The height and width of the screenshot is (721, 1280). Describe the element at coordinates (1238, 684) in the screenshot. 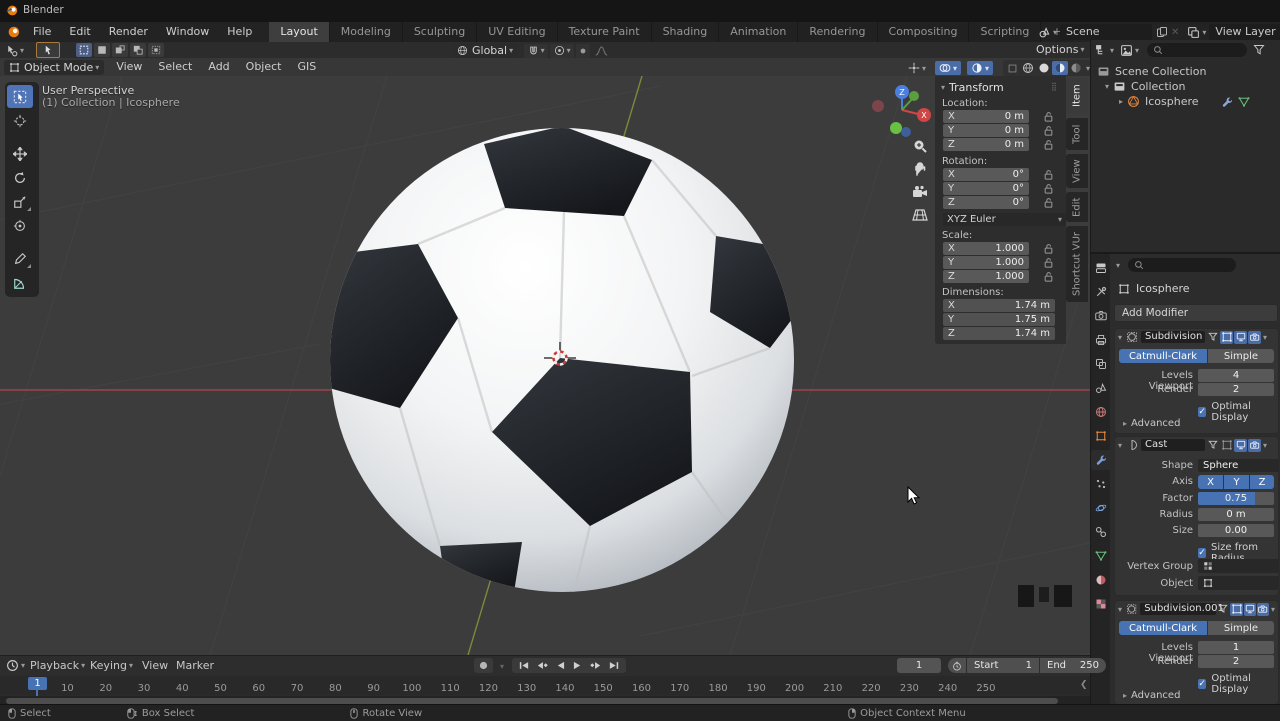

I see `subdivision-001-optimal-display-checkbox: ✓ Optimal Display` at that location.